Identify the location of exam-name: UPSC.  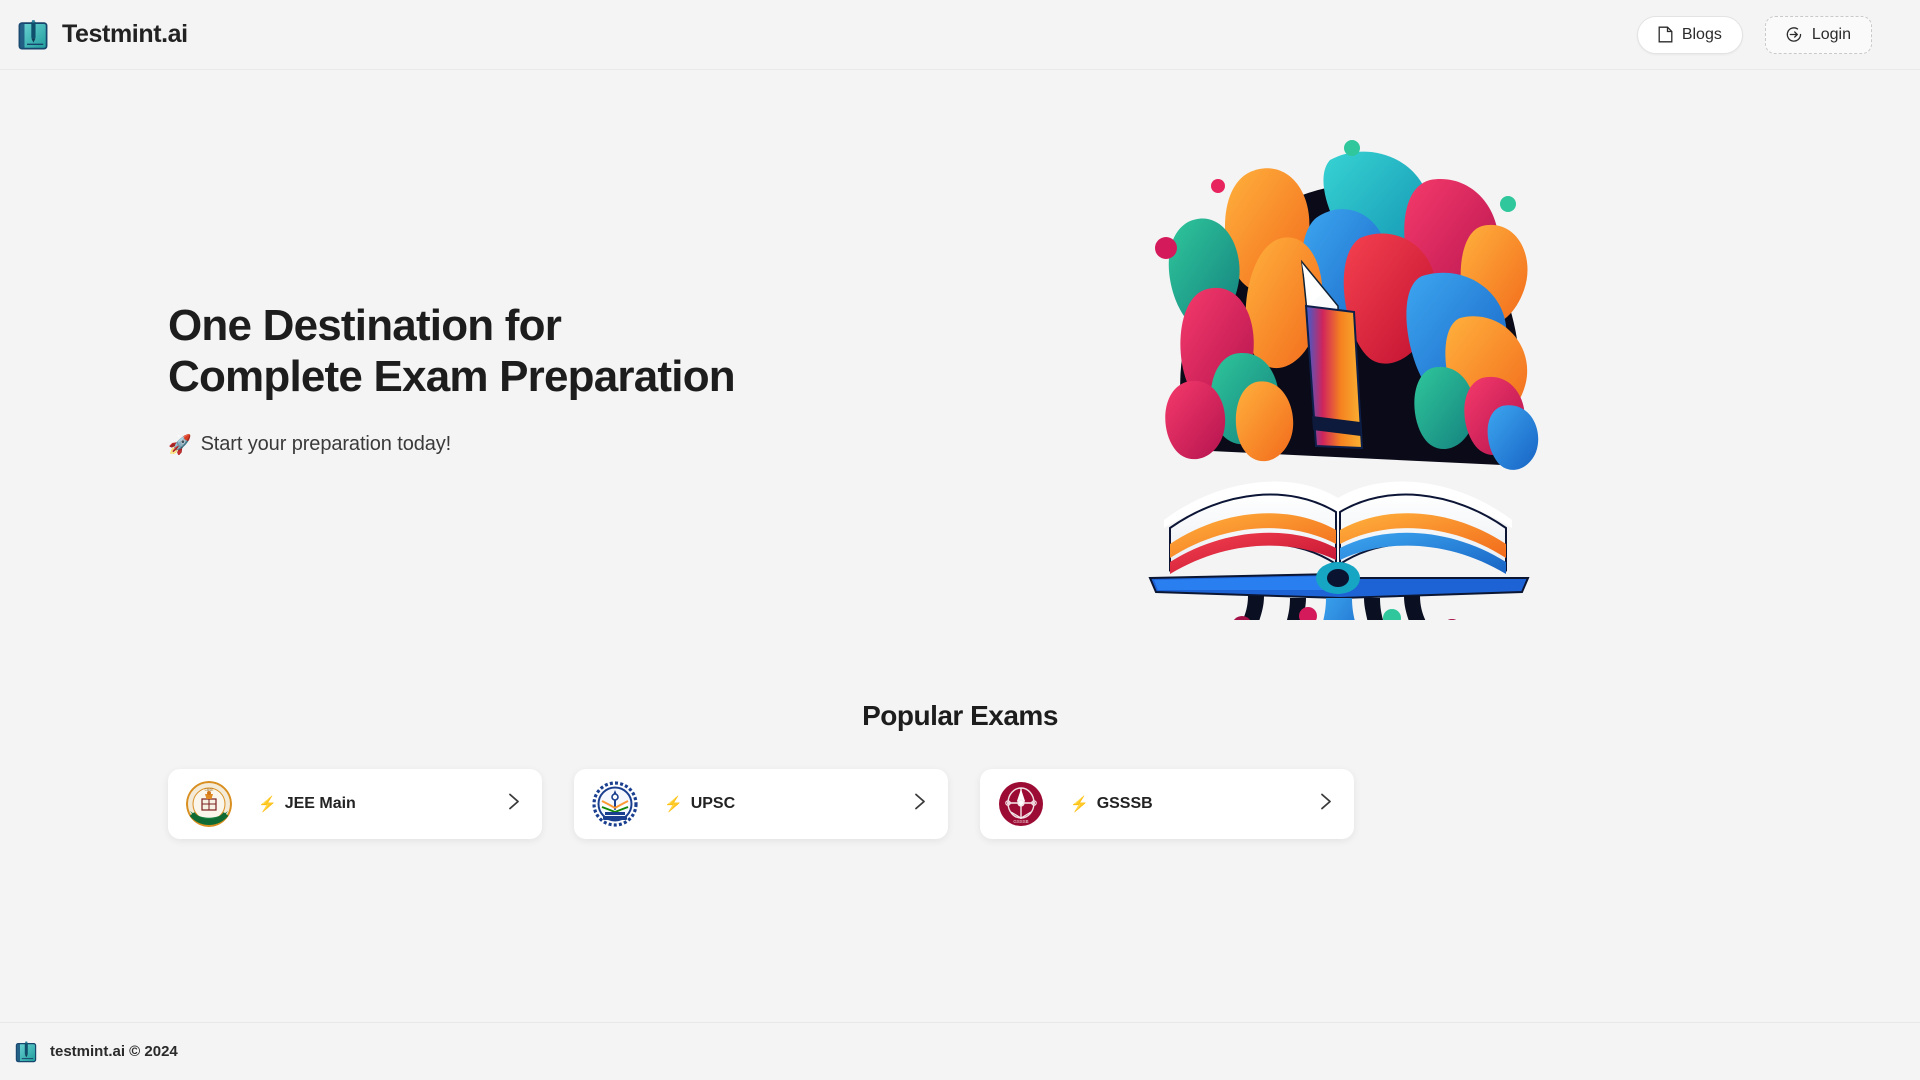
(713, 803).